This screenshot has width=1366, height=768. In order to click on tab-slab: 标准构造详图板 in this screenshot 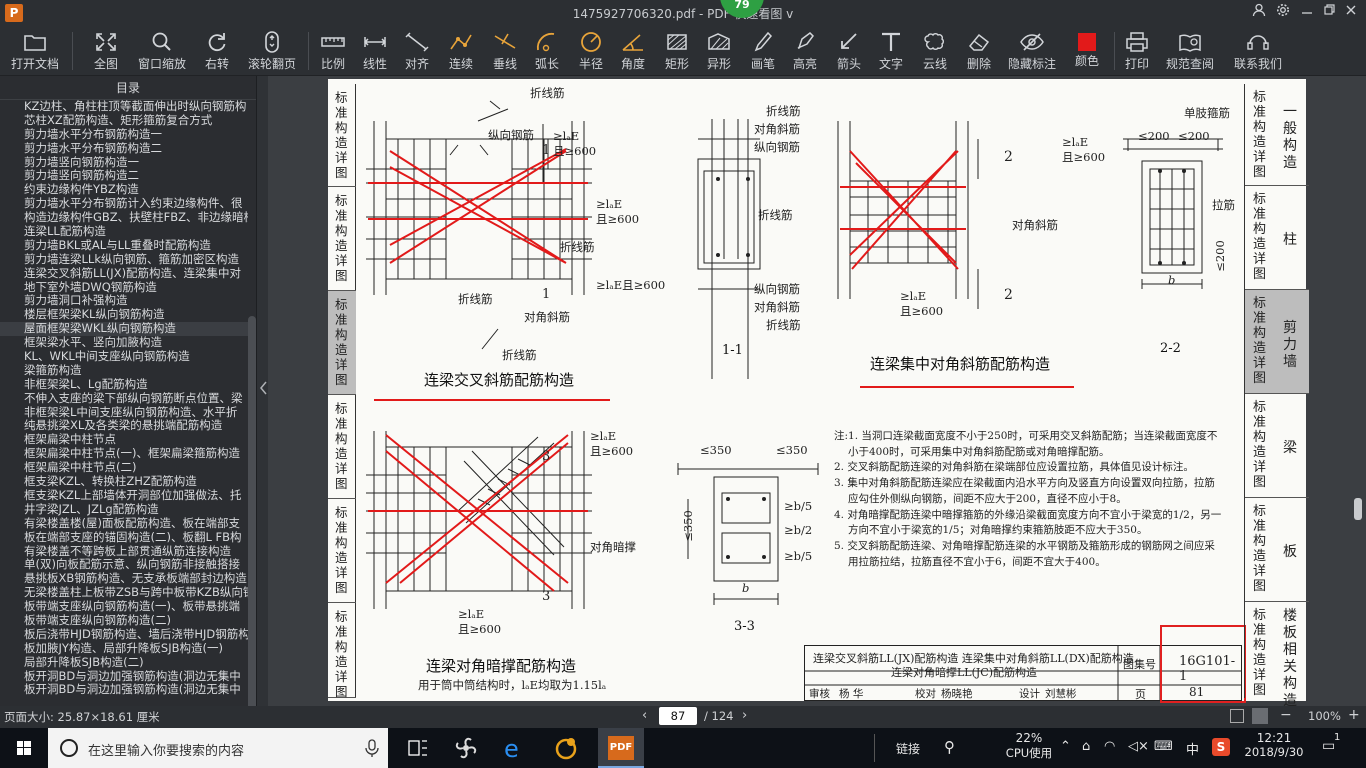, I will do `click(1277, 550)`.